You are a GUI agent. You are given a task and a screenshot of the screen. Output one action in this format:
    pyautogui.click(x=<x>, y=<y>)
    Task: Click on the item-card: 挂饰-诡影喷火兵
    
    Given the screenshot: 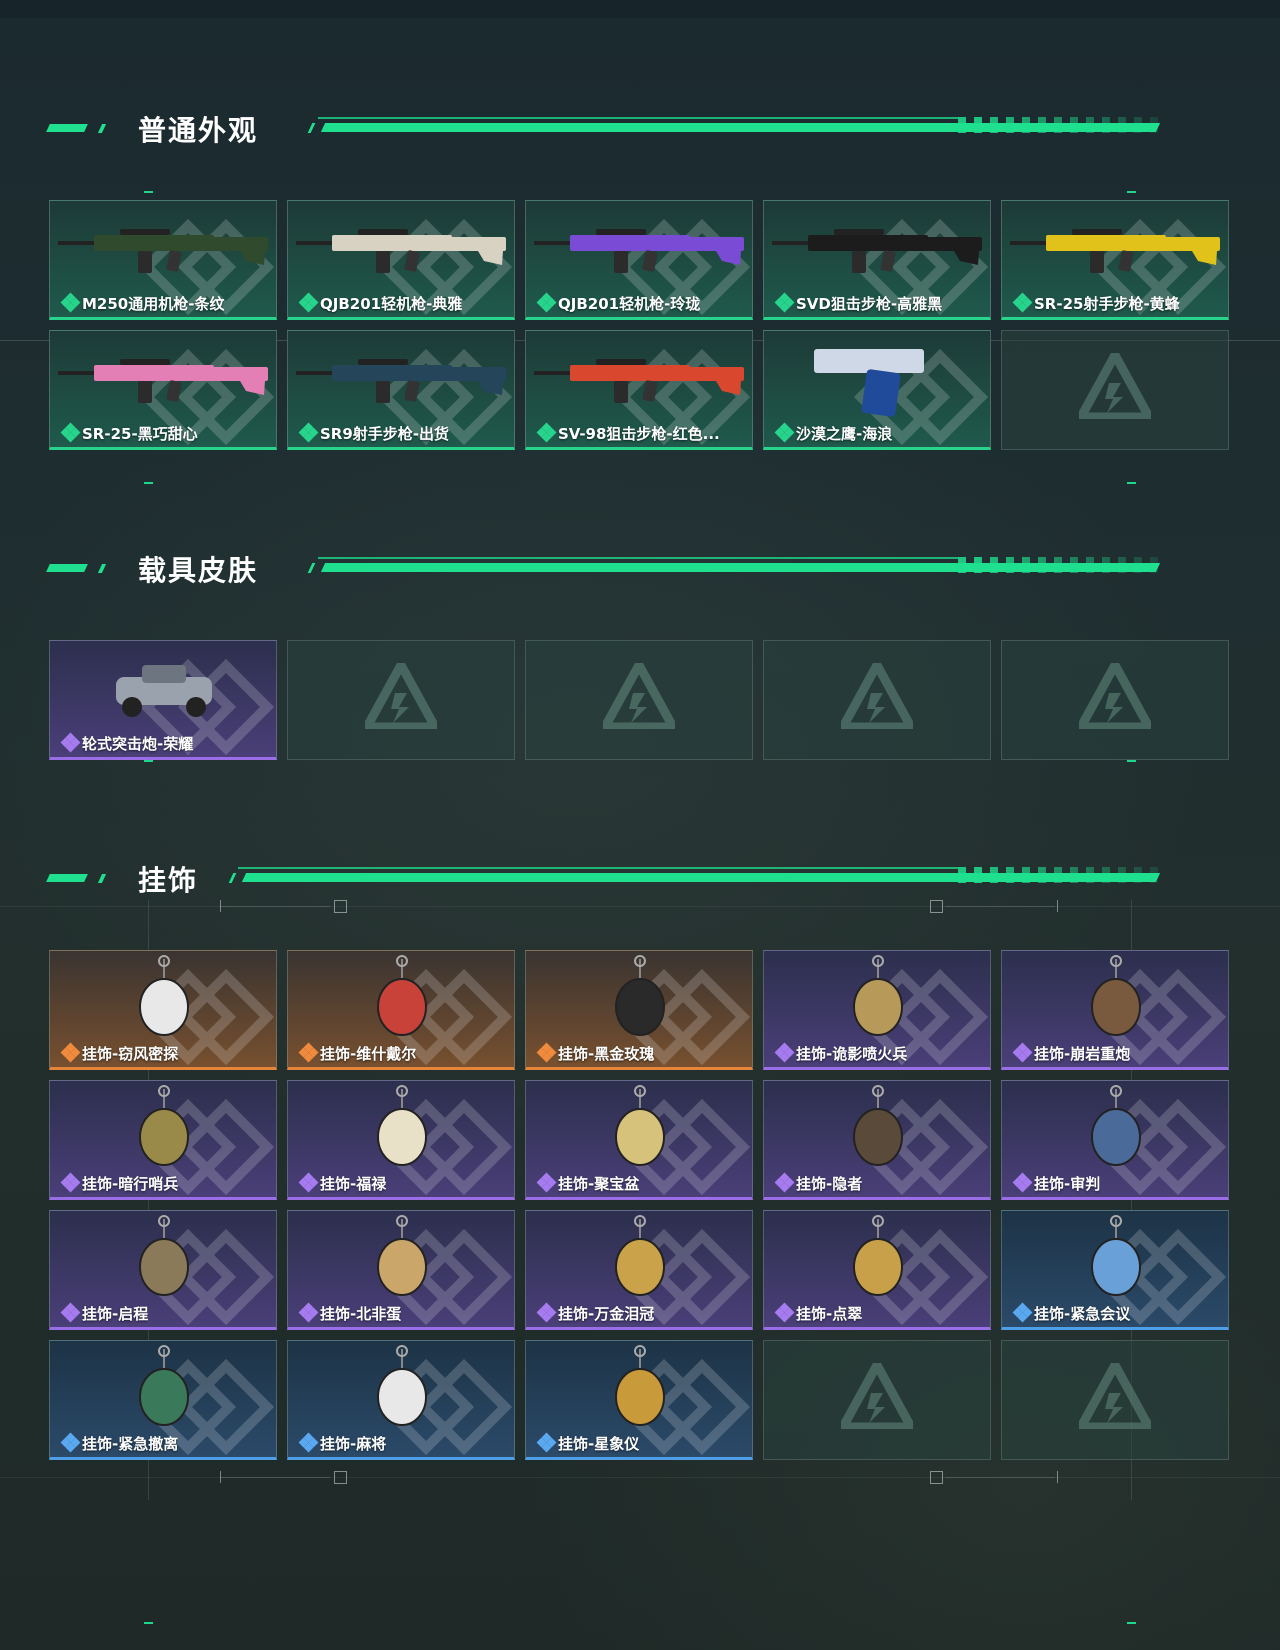 What is the action you would take?
    pyautogui.click(x=877, y=1010)
    